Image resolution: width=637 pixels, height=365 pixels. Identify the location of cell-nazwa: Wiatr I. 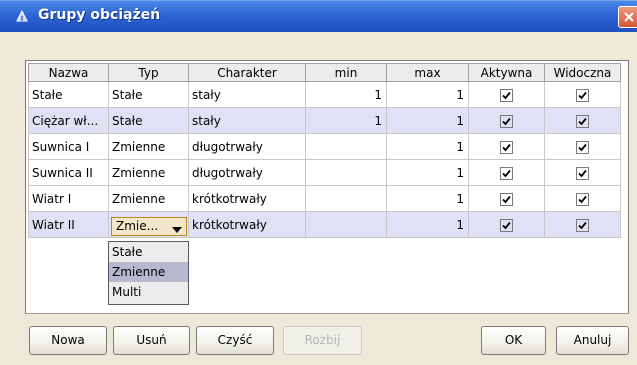
(68, 198).